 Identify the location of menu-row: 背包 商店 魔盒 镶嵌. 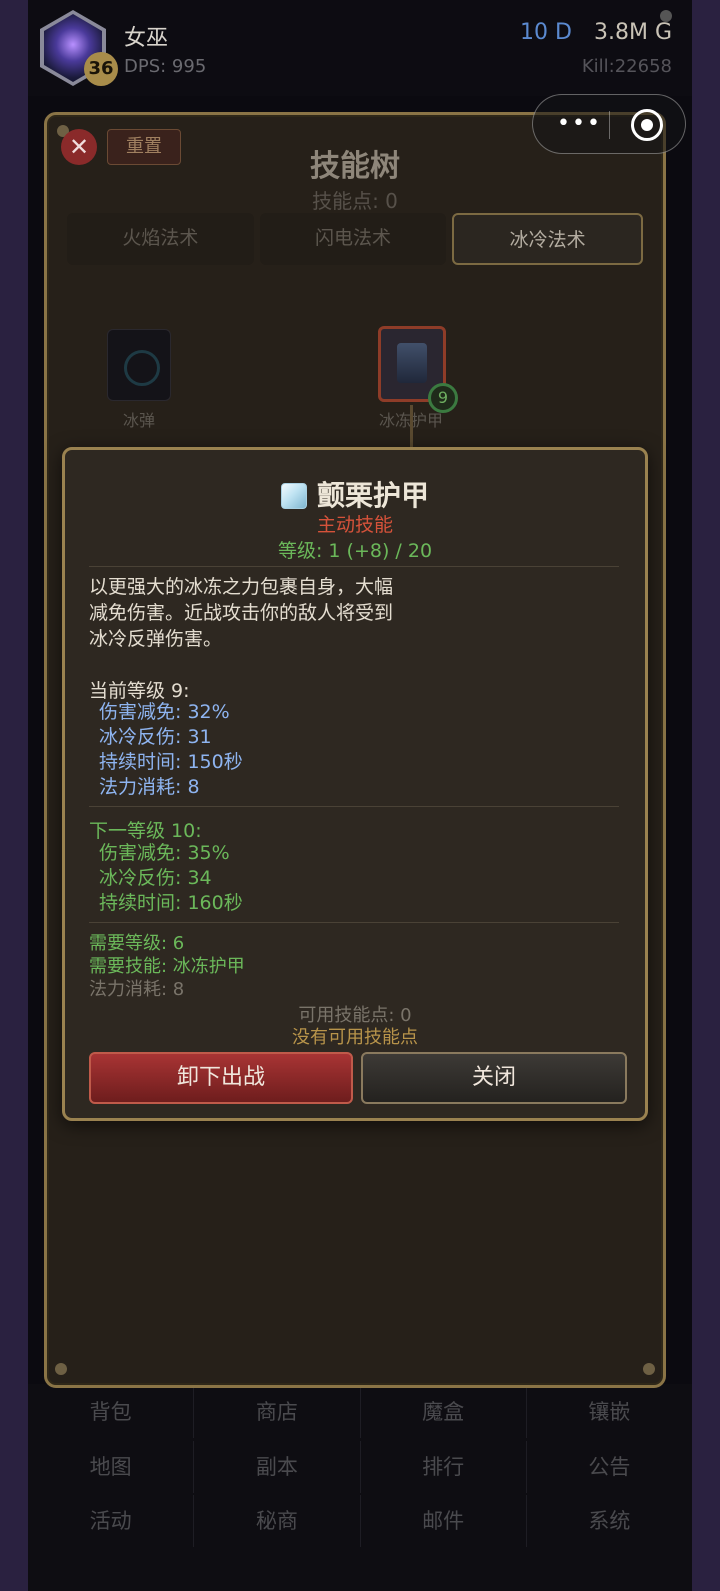
(360, 1412).